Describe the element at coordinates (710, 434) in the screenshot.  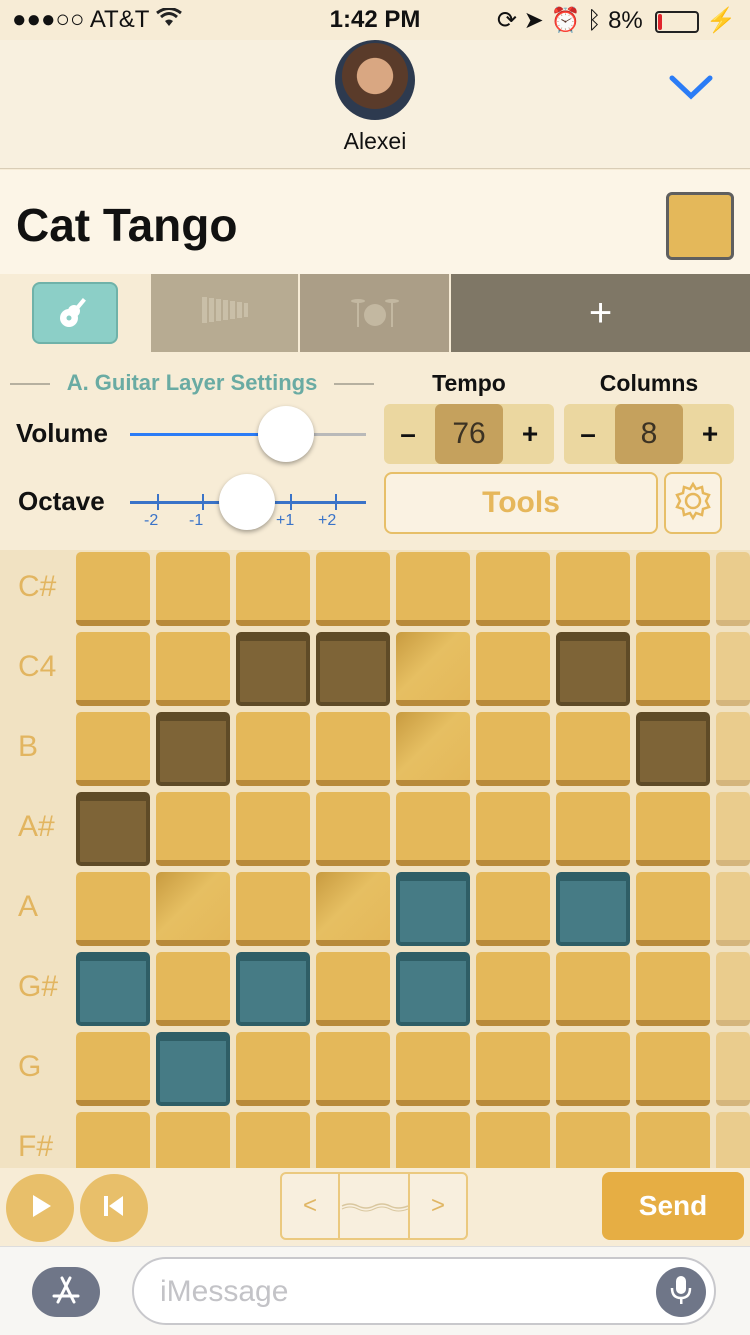
I see `columns-increment-button: +` at that location.